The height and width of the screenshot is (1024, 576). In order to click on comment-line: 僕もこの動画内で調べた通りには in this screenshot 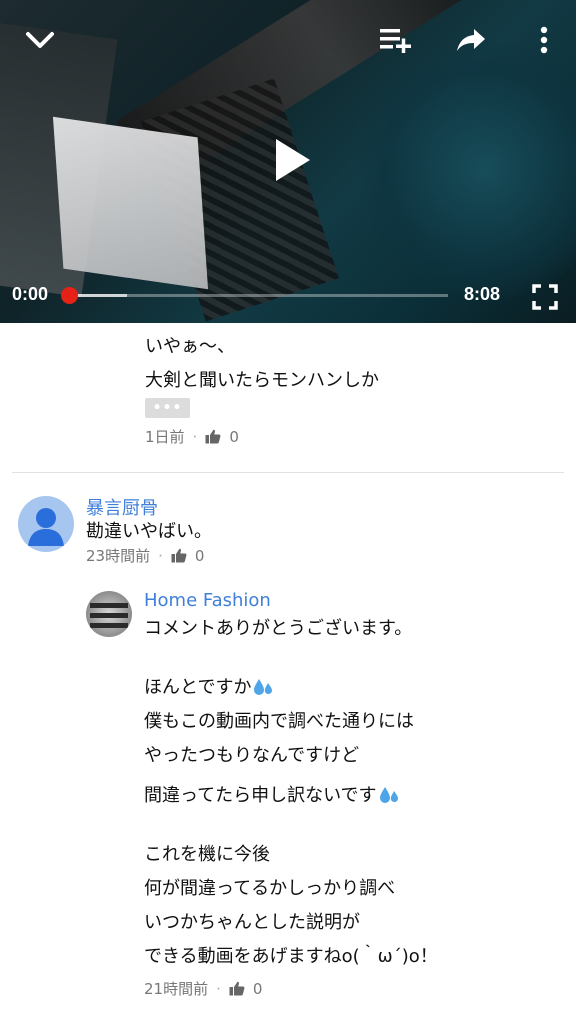, I will do `click(279, 721)`.